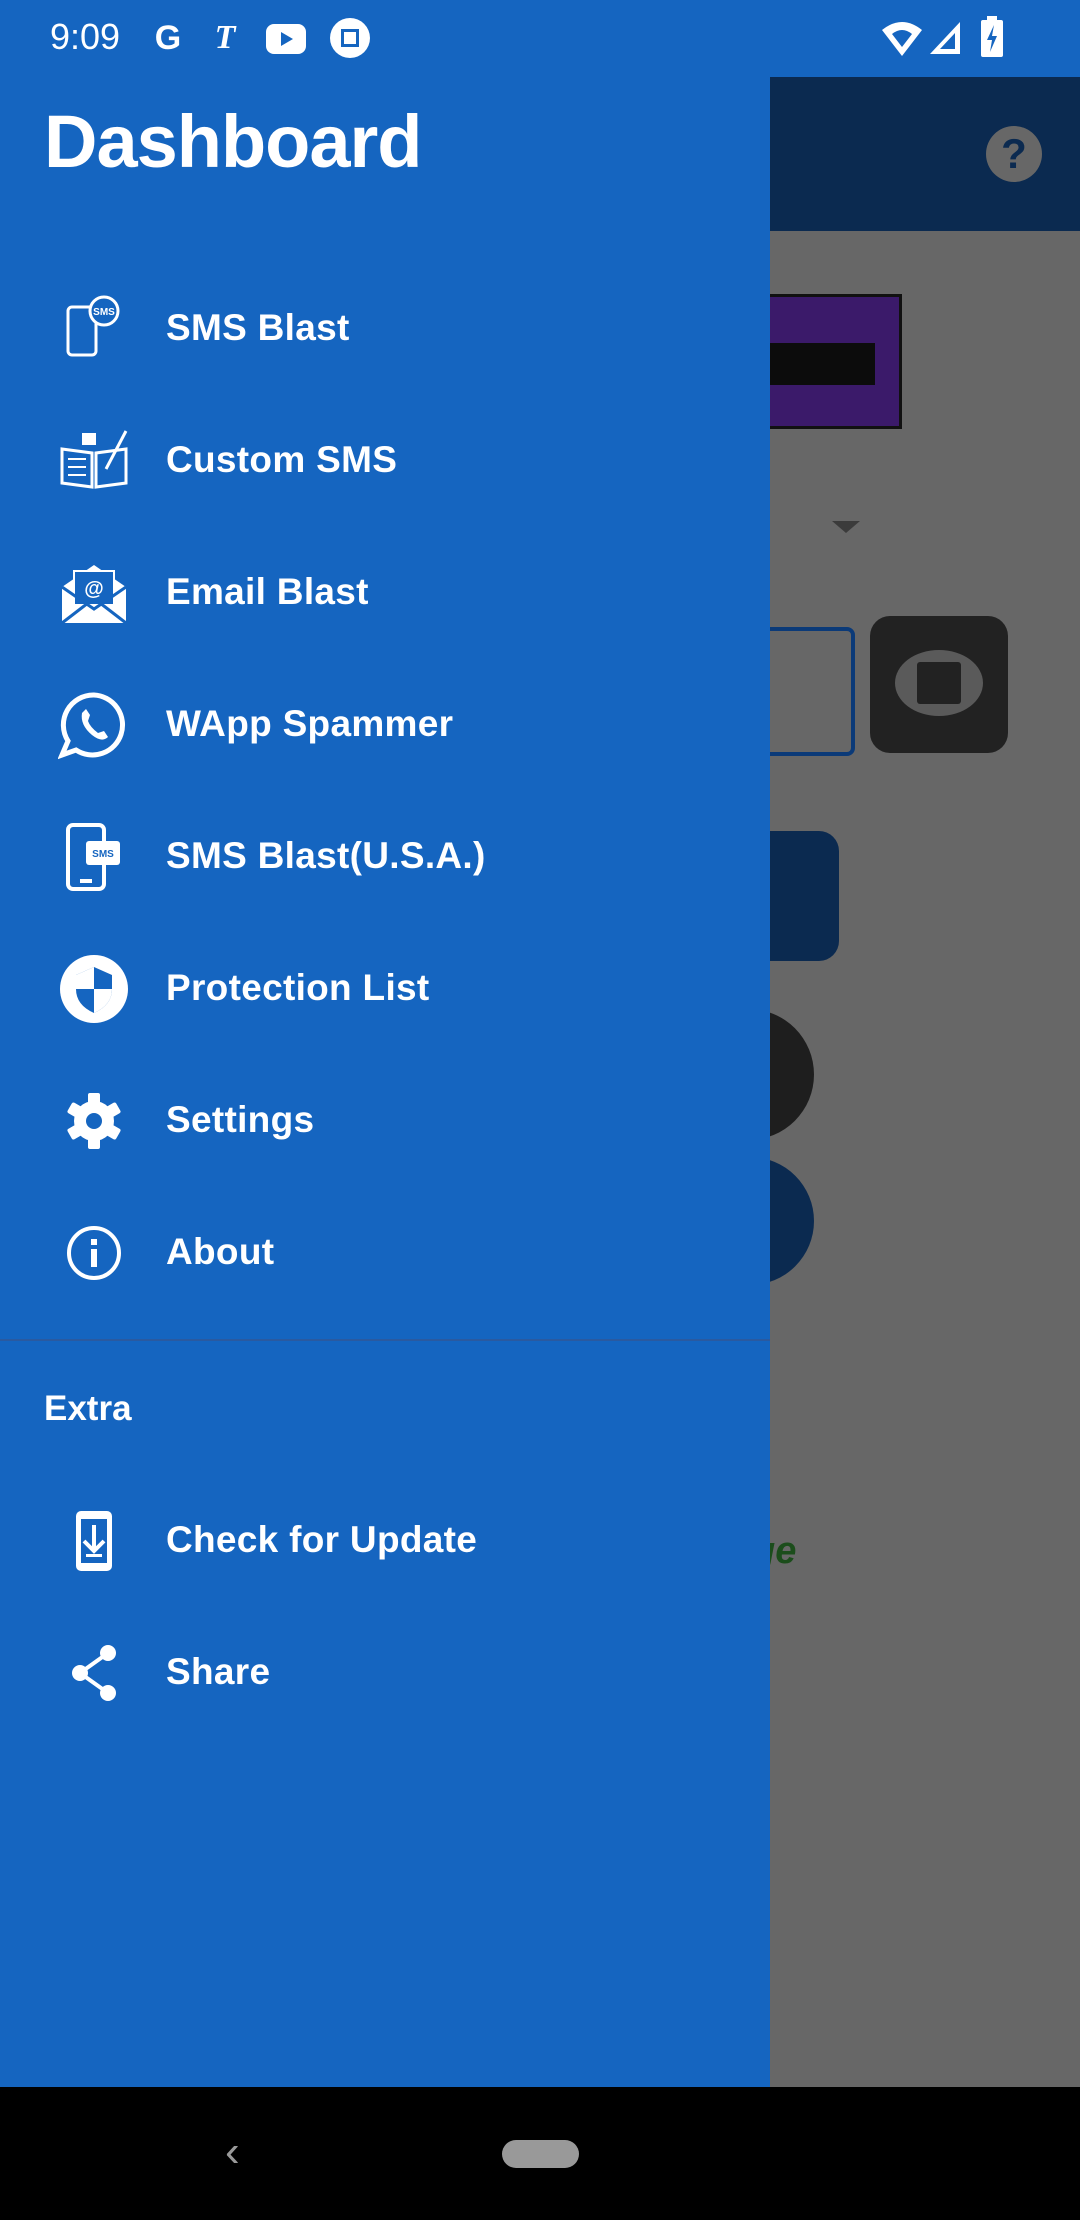 The height and width of the screenshot is (2220, 1080). Describe the element at coordinates (326, 855) in the screenshot. I see `drawer-item-label: SMS Blast(U.S.A.)` at that location.